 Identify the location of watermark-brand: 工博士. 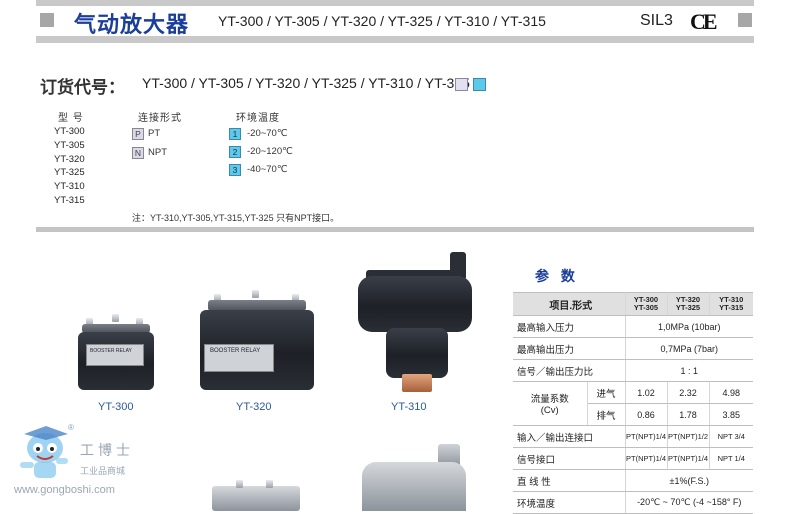
(107, 451).